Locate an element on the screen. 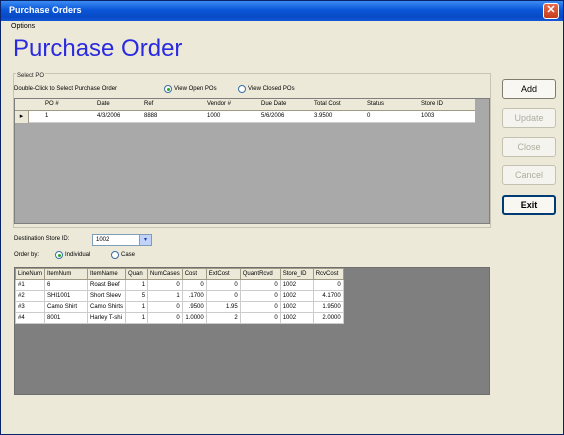  line-col-header: Store_ID is located at coordinates (296, 274).